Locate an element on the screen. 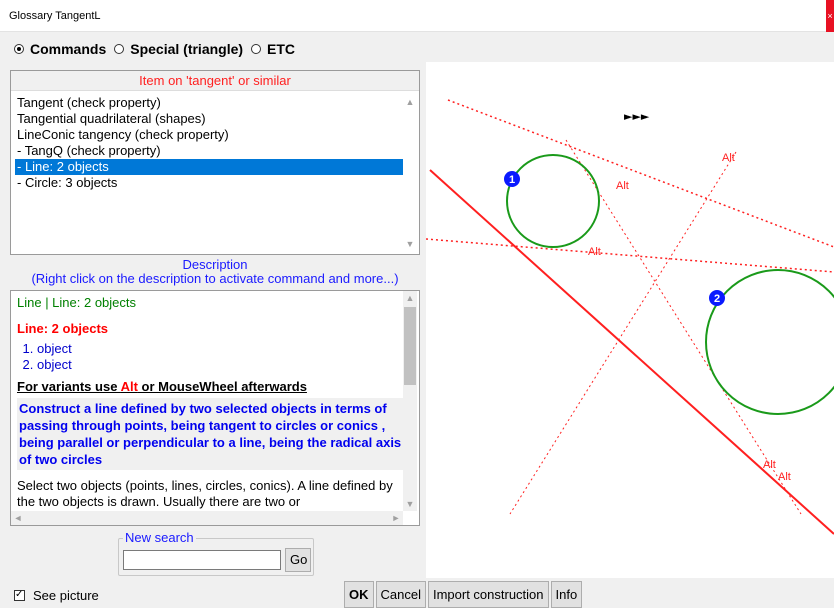 The image size is (834, 608). mode-etc: ETC is located at coordinates (273, 49).